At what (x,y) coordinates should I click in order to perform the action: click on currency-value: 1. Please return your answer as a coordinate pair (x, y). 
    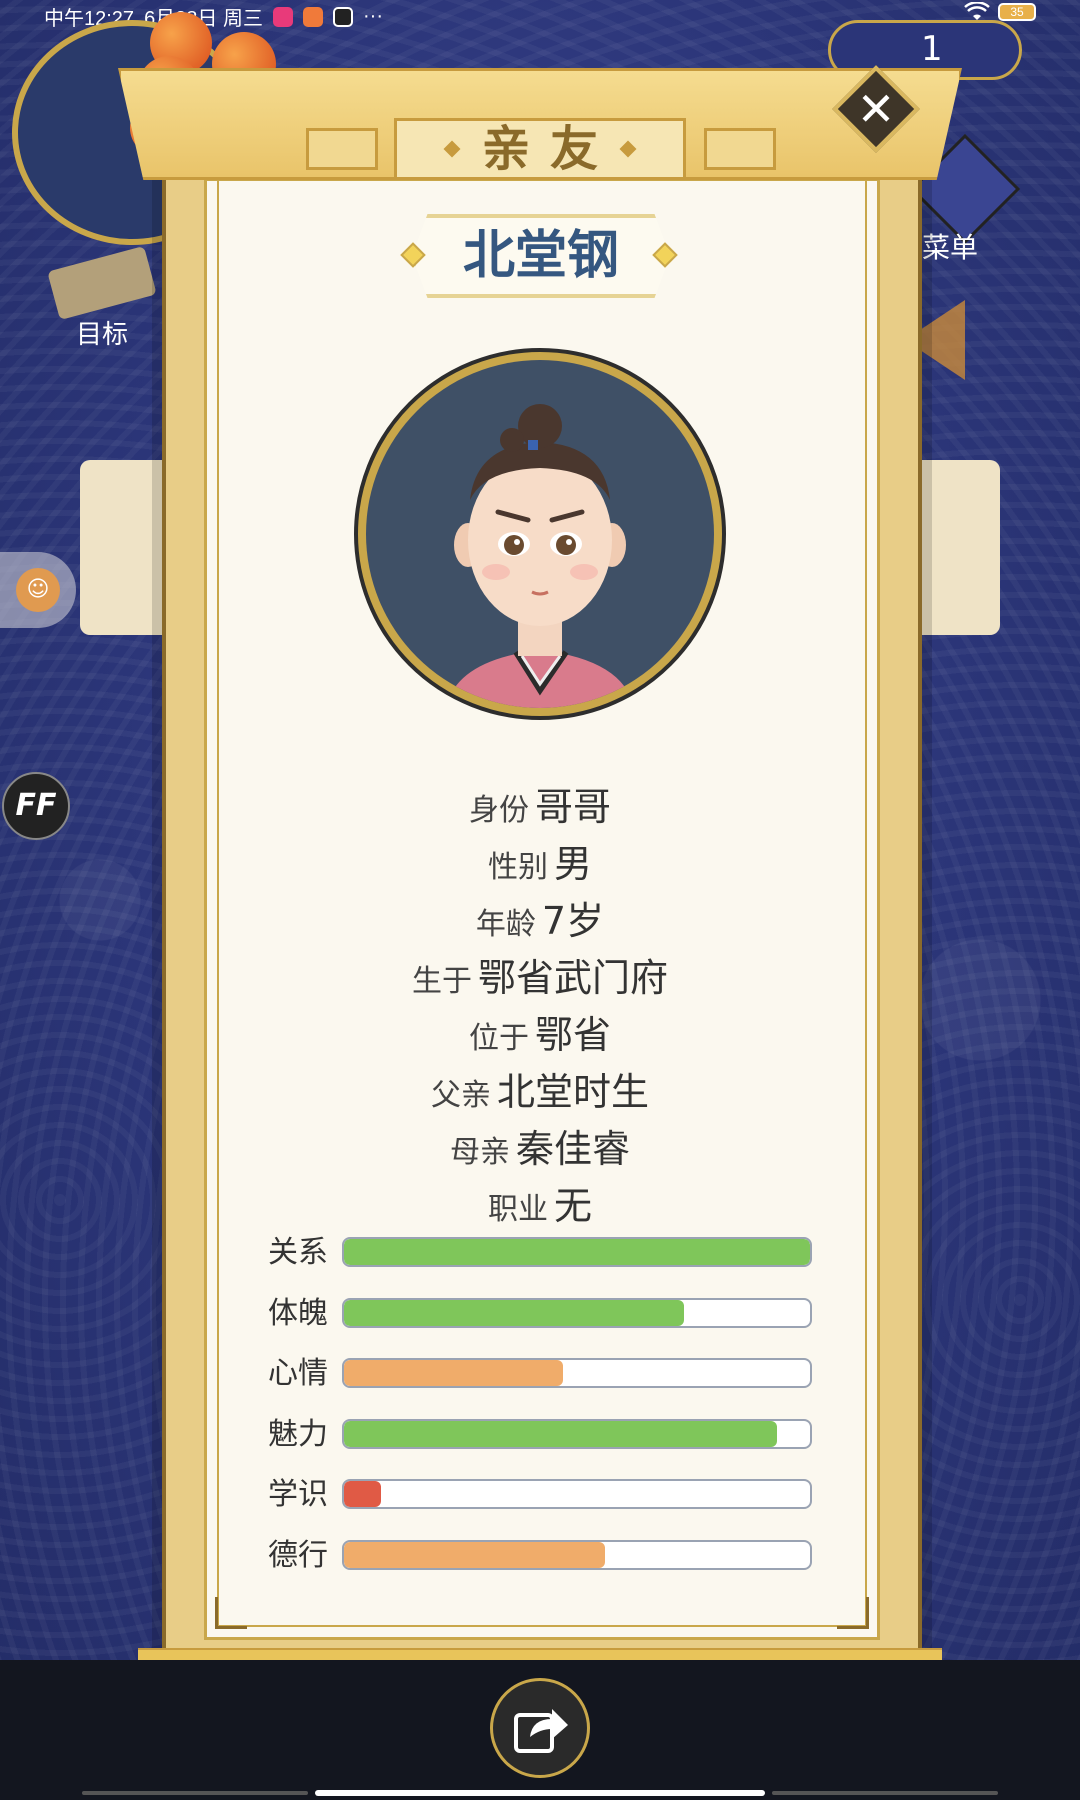
    Looking at the image, I should click on (932, 49).